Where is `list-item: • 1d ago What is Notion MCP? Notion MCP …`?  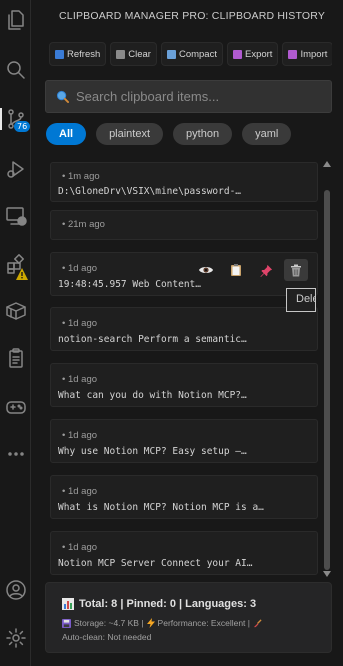
list-item: • 1d ago What is Notion MCP? Notion MCP … is located at coordinates (184, 497).